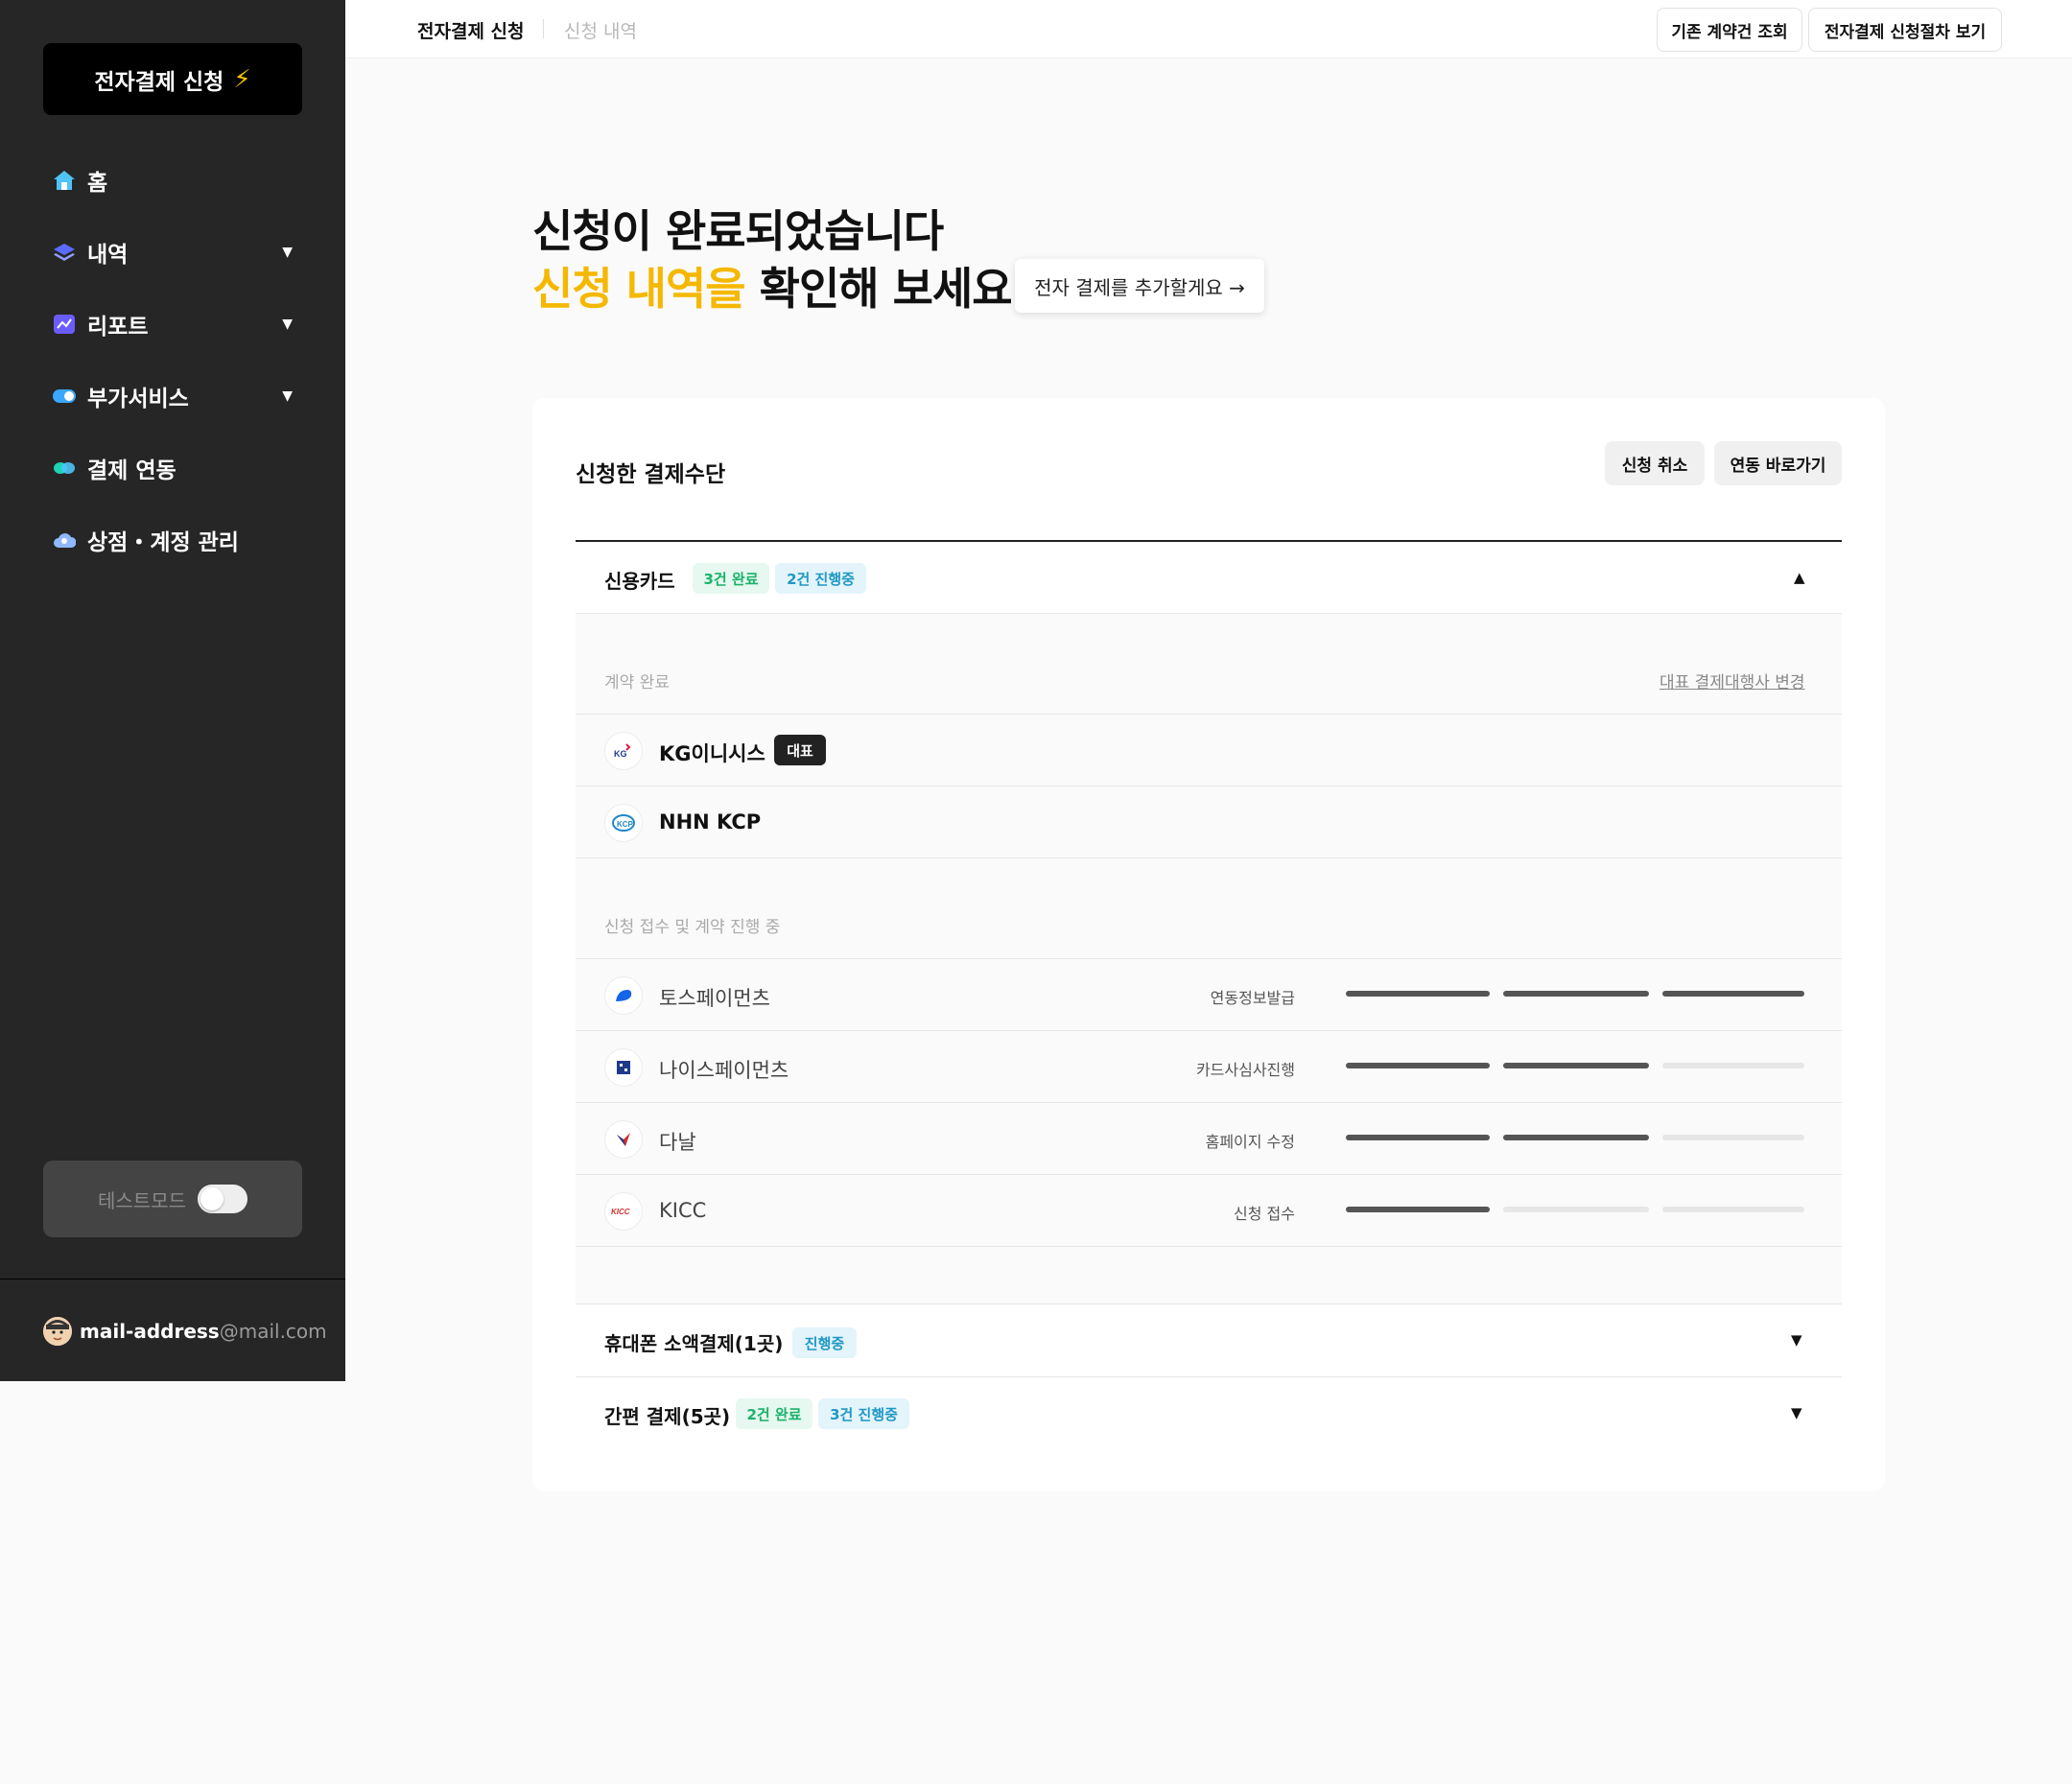  I want to click on chevron-up-icon: ▲, so click(1799, 577).